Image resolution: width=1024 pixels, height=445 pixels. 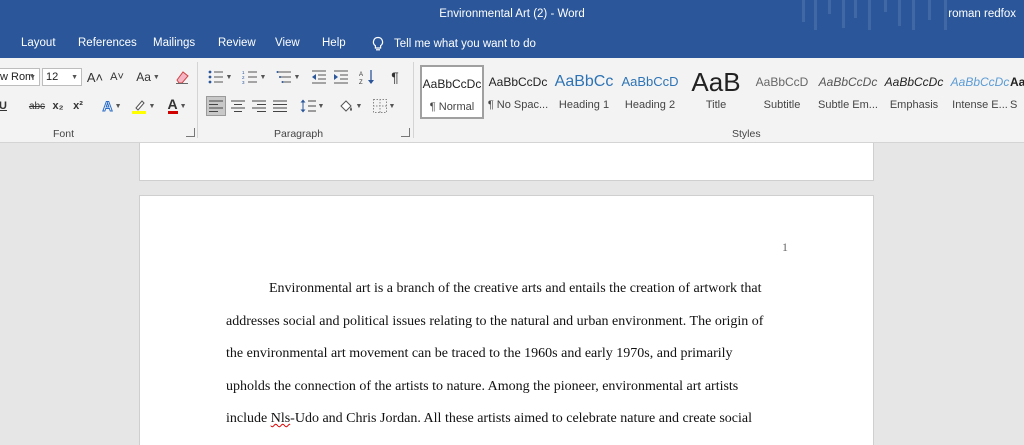 What do you see at coordinates (216, 106) in the screenshot?
I see `align-left-button` at bounding box center [216, 106].